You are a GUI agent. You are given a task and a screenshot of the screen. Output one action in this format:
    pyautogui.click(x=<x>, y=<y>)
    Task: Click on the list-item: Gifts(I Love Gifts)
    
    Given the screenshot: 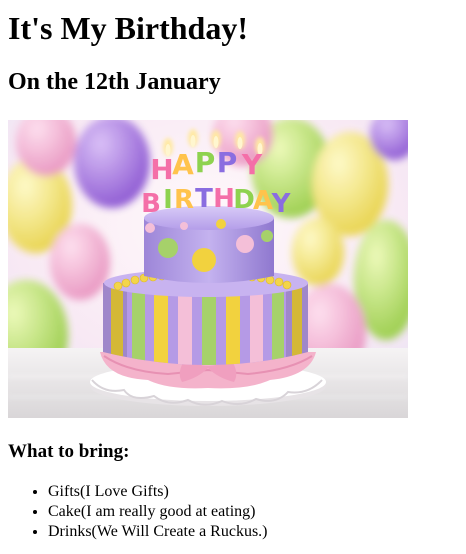 What is the action you would take?
    pyautogui.click(x=158, y=492)
    